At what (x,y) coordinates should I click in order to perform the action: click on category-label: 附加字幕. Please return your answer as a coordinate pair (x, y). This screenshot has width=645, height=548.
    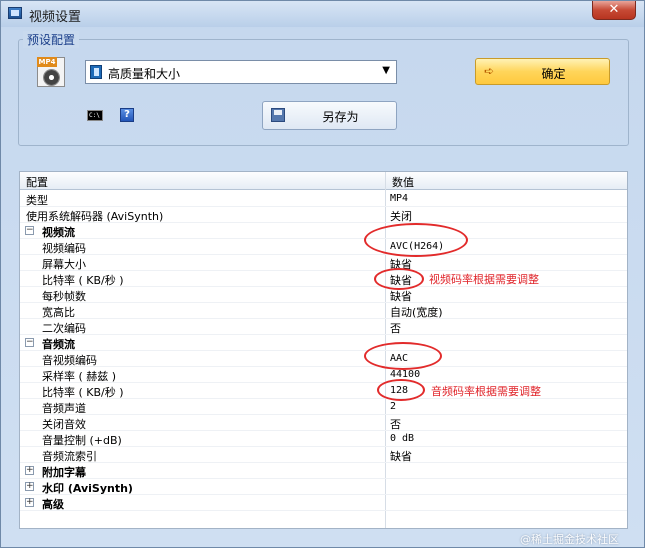
    Looking at the image, I should click on (64, 472).